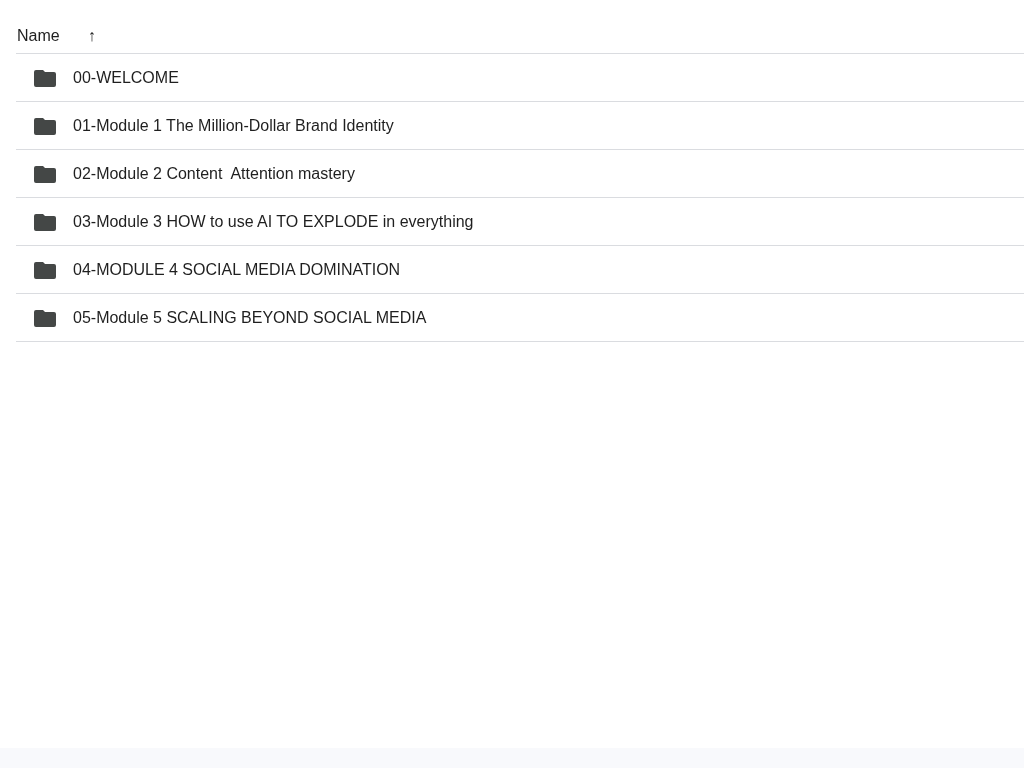 The width and height of the screenshot is (1024, 768). Describe the element at coordinates (214, 173) in the screenshot. I see `folder-name: 02-Module 2 Content Attention mastery` at that location.